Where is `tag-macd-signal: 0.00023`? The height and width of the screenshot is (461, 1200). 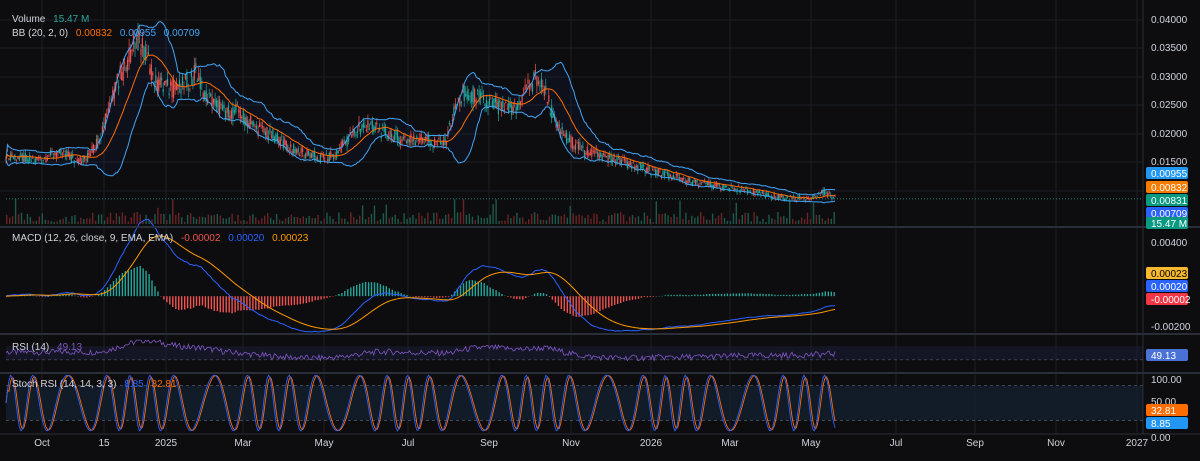
tag-macd-signal: 0.00023 is located at coordinates (1167, 273).